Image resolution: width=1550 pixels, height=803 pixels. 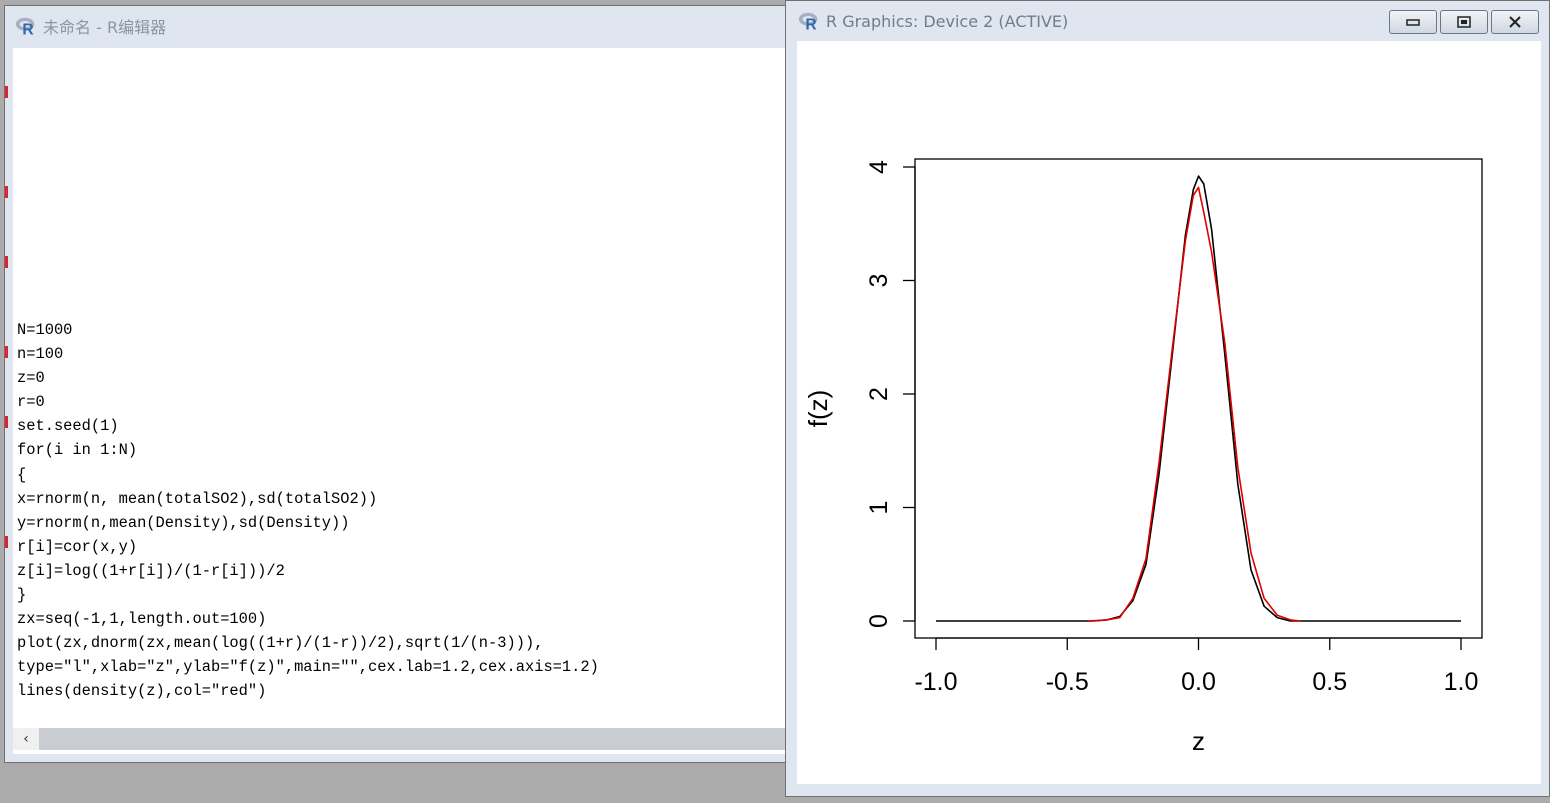 What do you see at coordinates (818, 409) in the screenshot?
I see `y-axis-title: f(z)` at bounding box center [818, 409].